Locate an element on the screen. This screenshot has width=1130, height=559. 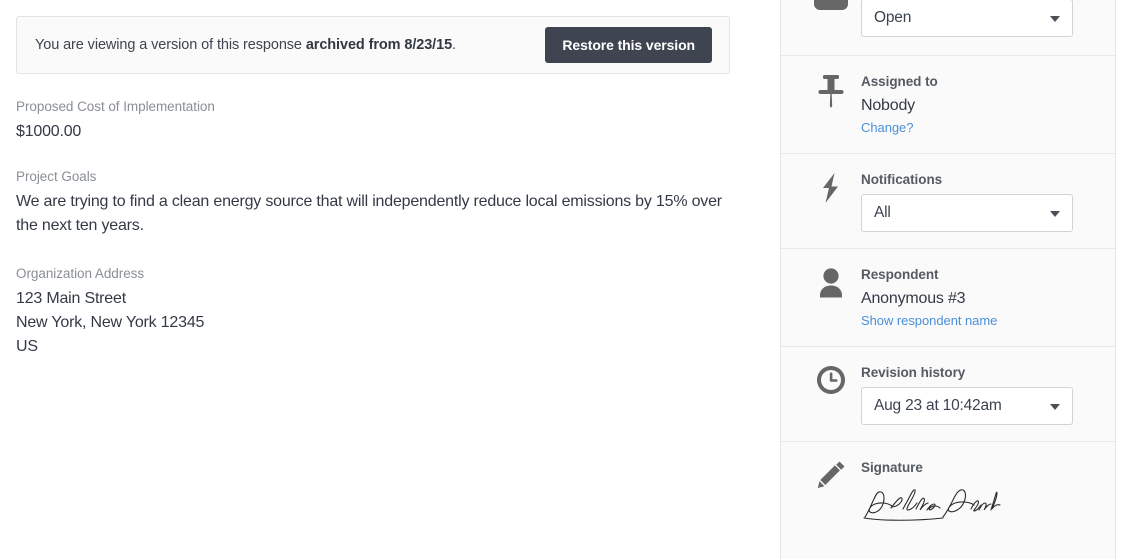
status-select: Open is located at coordinates (967, 18).